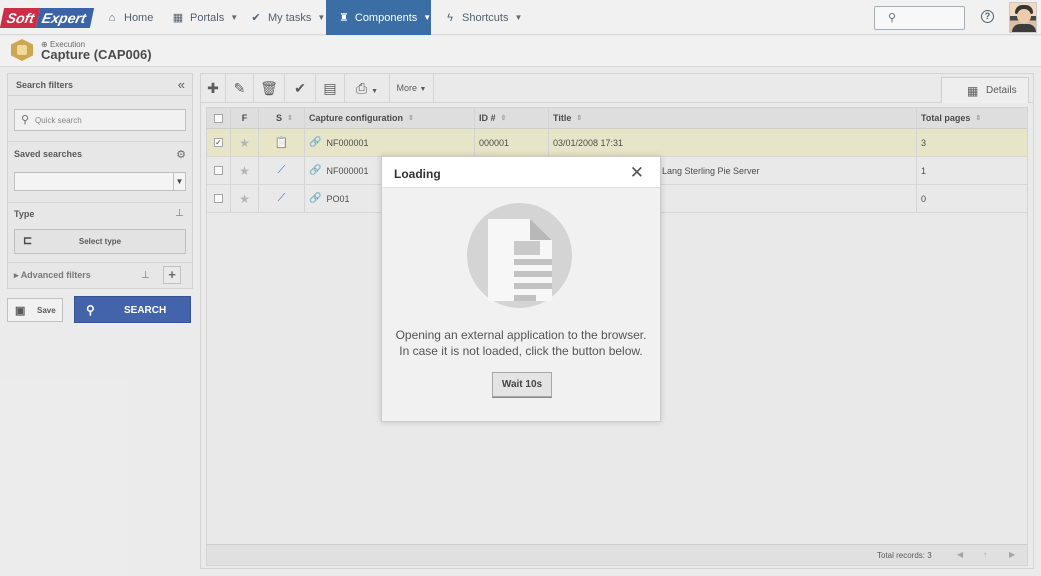 This screenshot has width=1041, height=576. Describe the element at coordinates (637, 172) in the screenshot. I see `close-icon: ✕` at that location.